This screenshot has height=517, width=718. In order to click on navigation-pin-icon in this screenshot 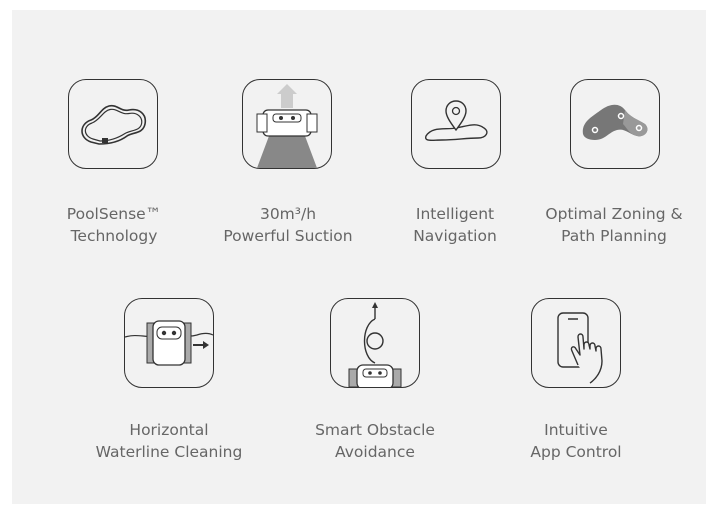, I will do `click(456, 124)`.